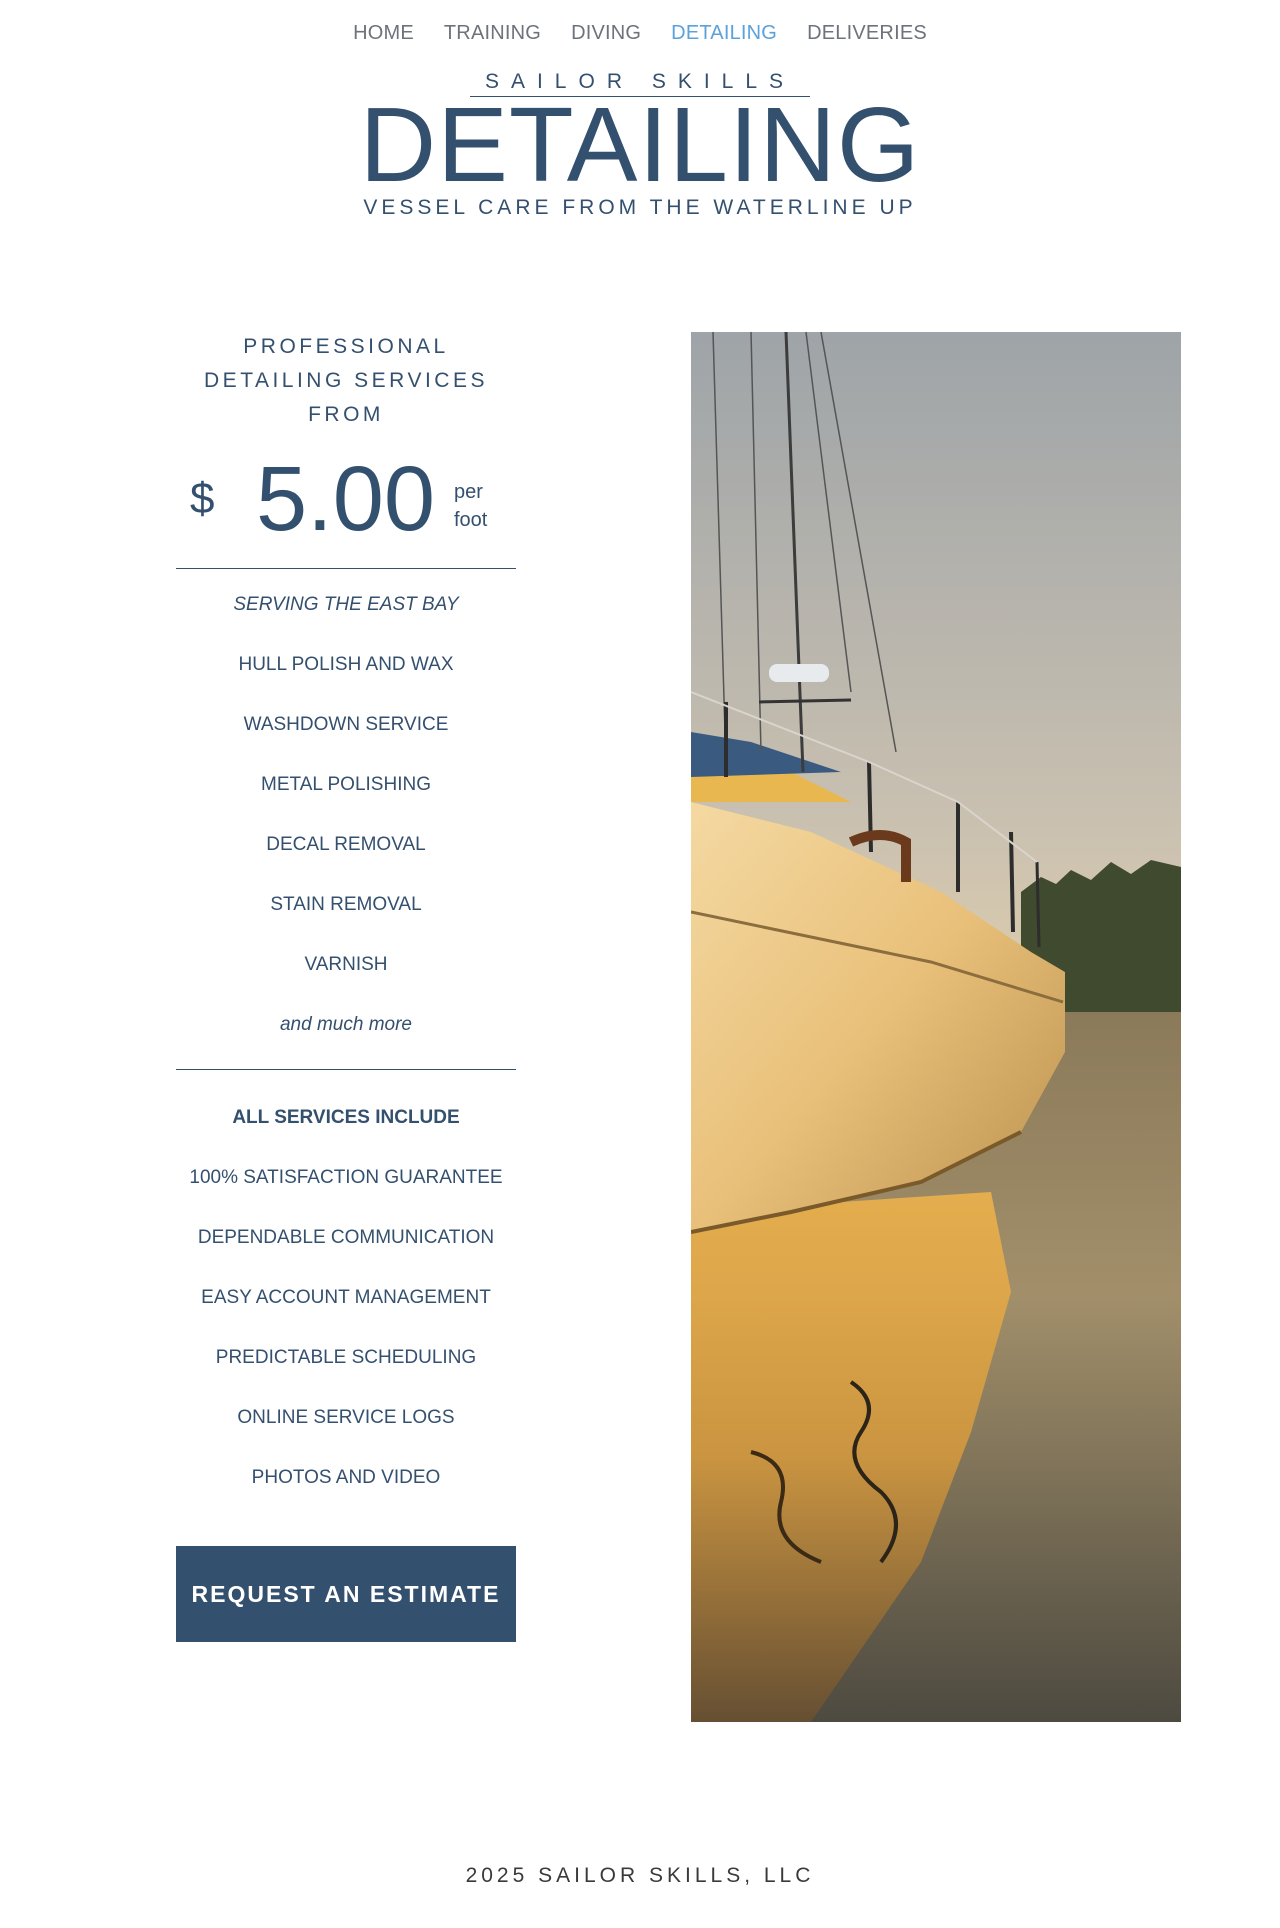 This screenshot has height=1928, width=1280. What do you see at coordinates (383, 33) in the screenshot?
I see `nav-home: HOME` at bounding box center [383, 33].